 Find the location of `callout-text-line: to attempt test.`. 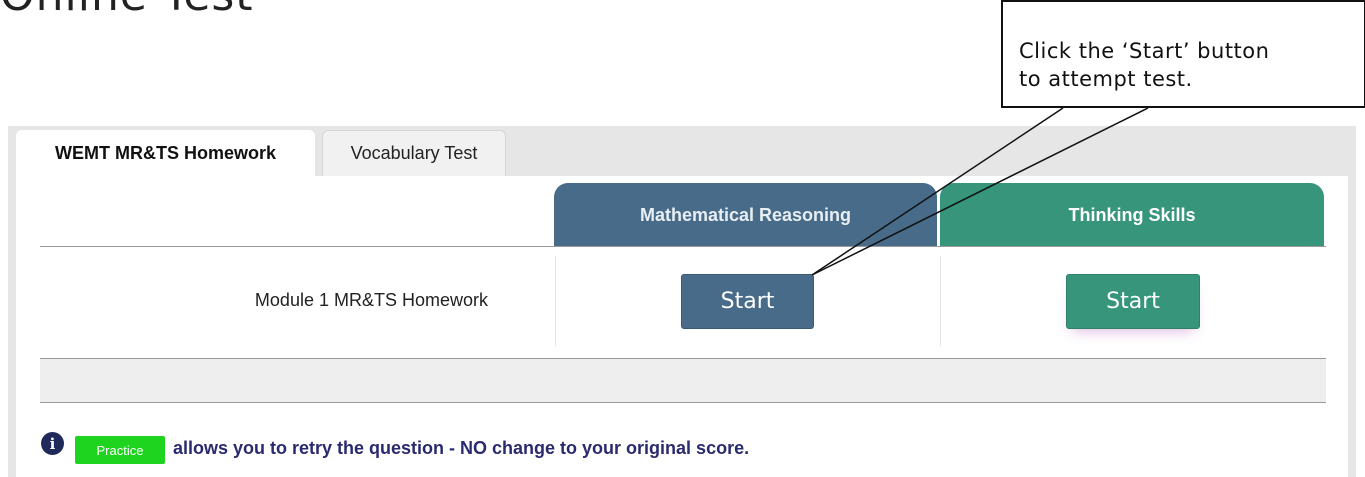

callout-text-line: to attempt test. is located at coordinates (1106, 79).